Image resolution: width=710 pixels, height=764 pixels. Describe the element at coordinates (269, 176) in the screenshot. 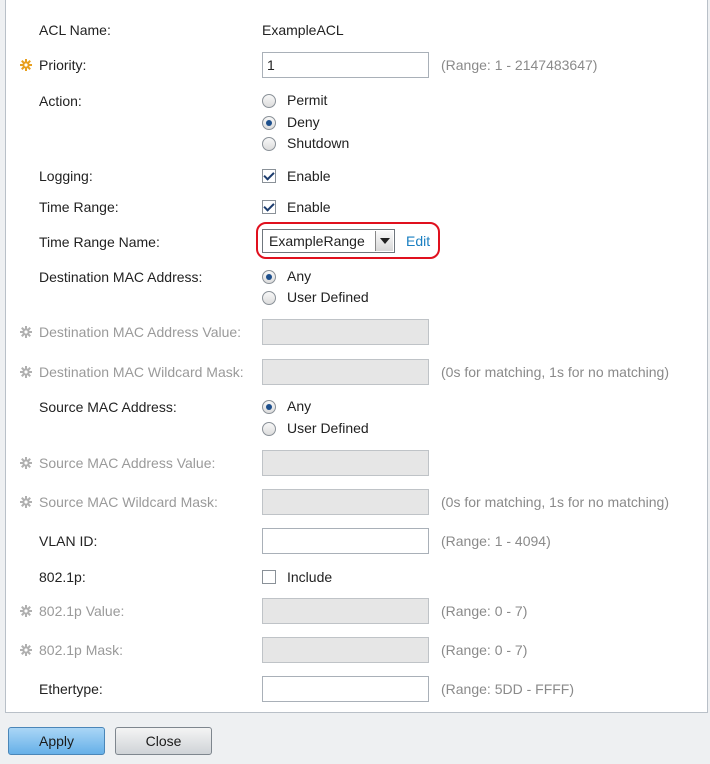

I see `logging-checkbox` at that location.